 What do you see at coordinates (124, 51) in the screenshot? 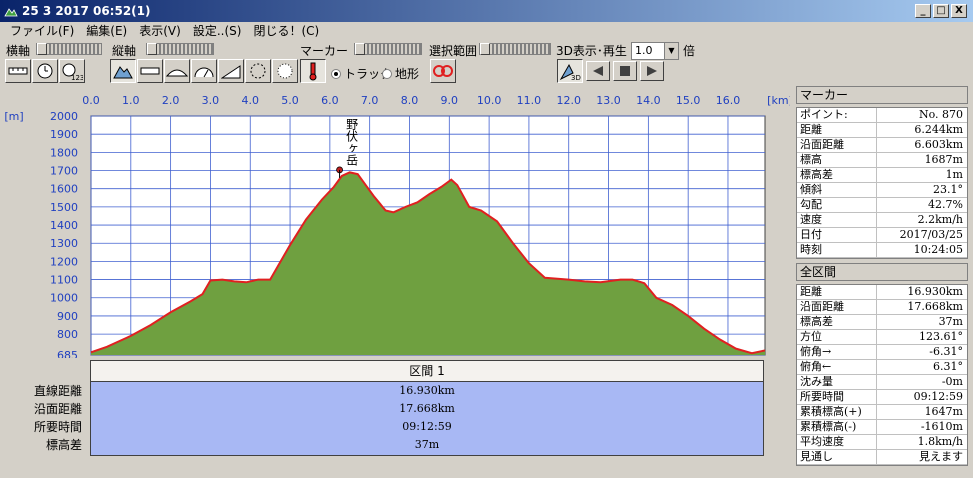
I see `v-axis-label: 縦軸` at bounding box center [124, 51].